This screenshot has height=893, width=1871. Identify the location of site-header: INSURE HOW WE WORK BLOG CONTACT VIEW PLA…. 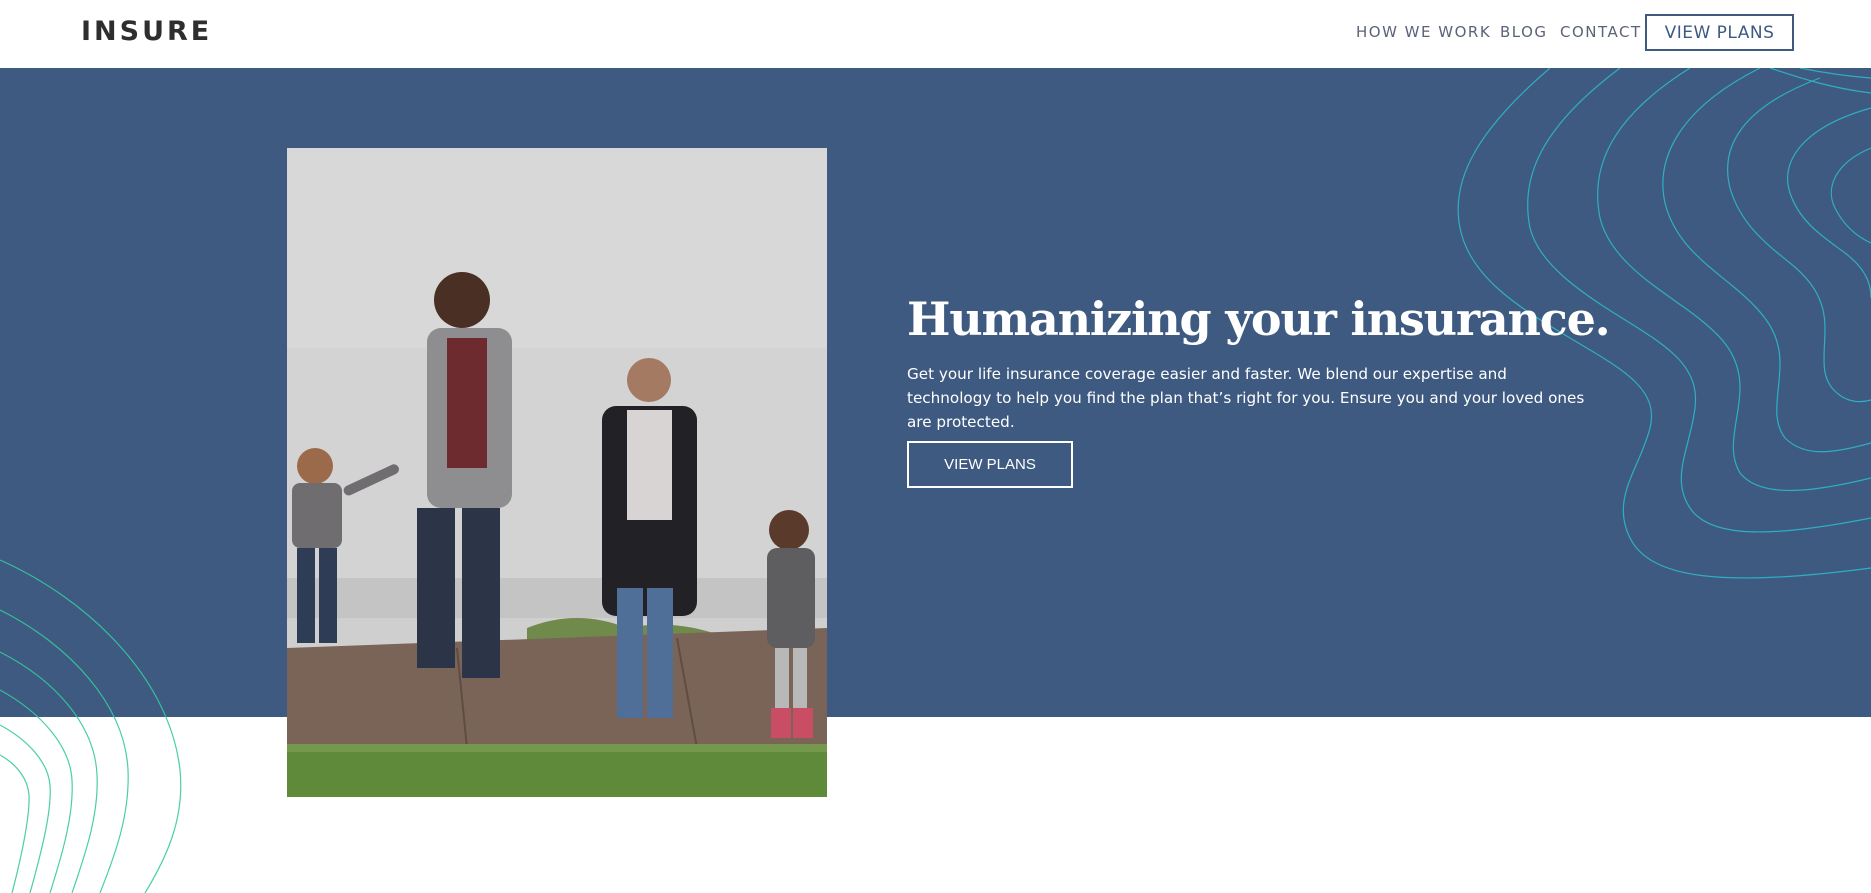
(935, 34).